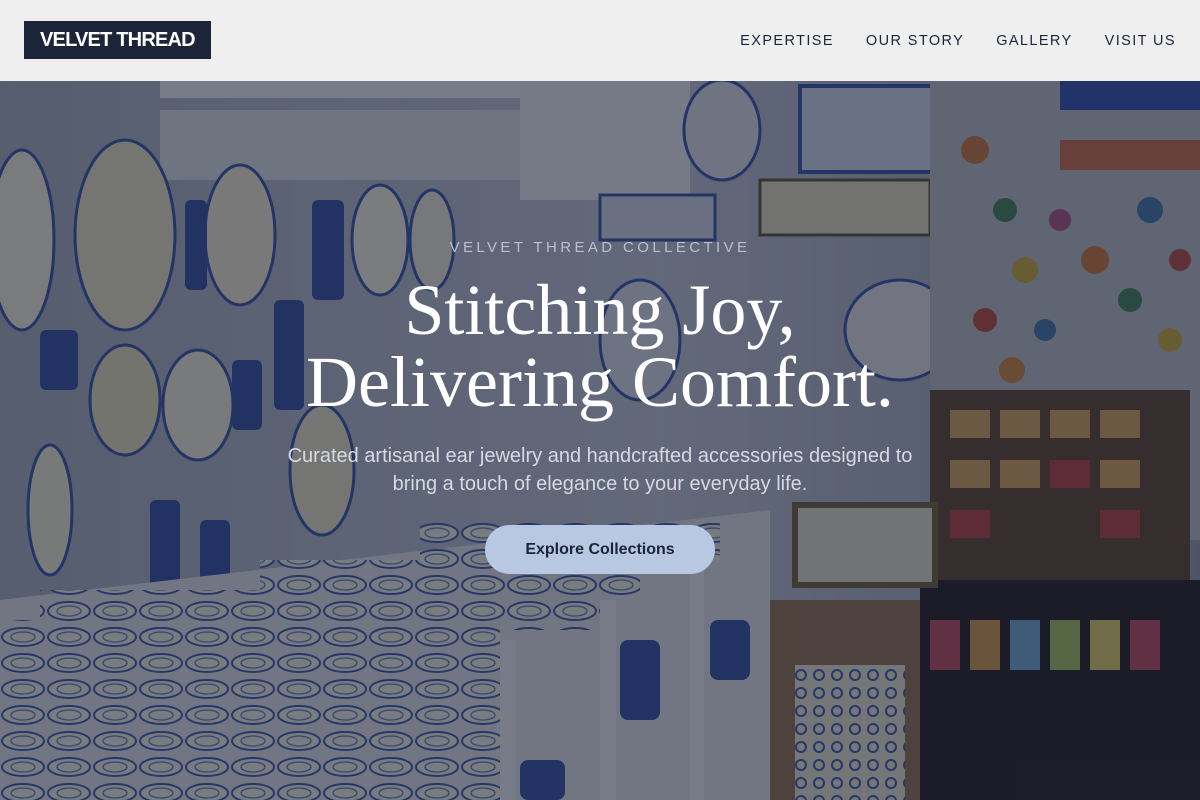  I want to click on main-nav: EXPERTISE OUR STORY GALLERY VISIT US, so click(958, 40).